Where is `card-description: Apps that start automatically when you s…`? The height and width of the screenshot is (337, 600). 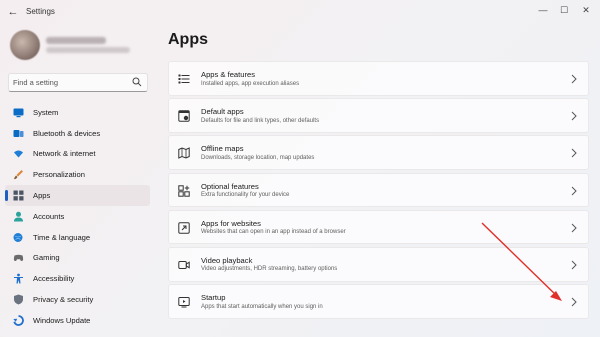
card-description: Apps that start automatically when you s… is located at coordinates (262, 306).